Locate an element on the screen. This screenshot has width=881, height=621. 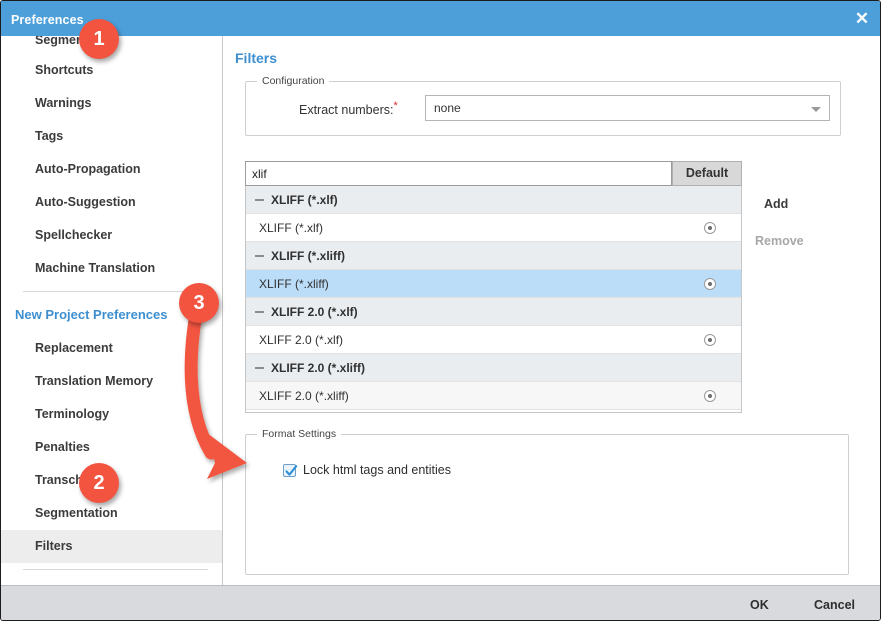
table-row-selected: XLIFF (*.xliff) is located at coordinates (493, 284).